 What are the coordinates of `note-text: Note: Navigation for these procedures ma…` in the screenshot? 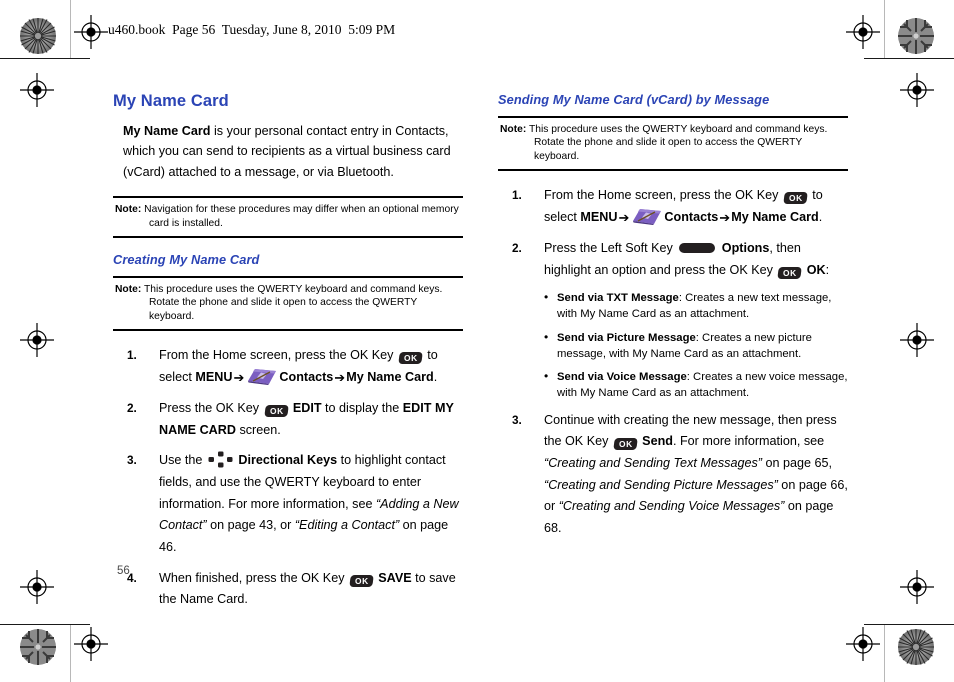 It's located at (288, 216).